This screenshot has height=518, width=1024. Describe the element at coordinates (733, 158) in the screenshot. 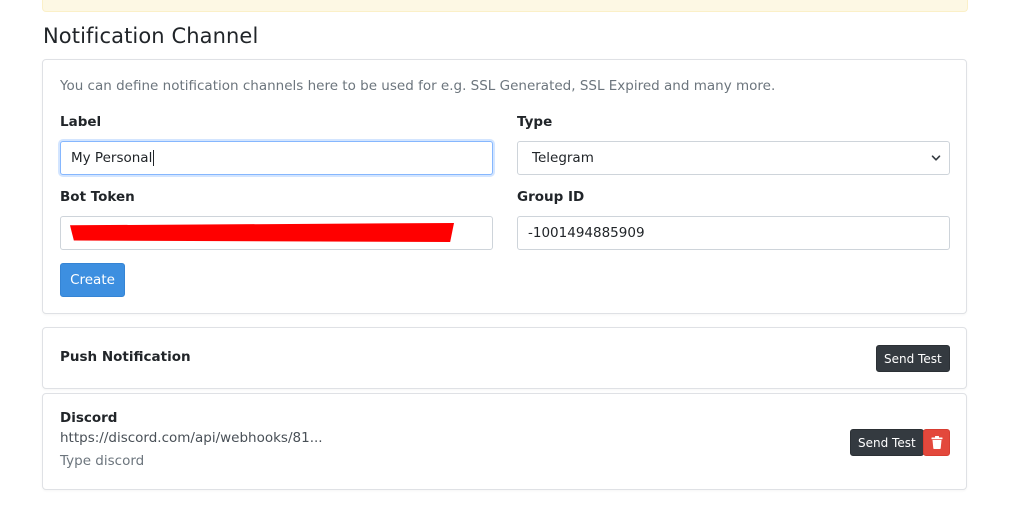

I see `type-select: Telegram` at that location.